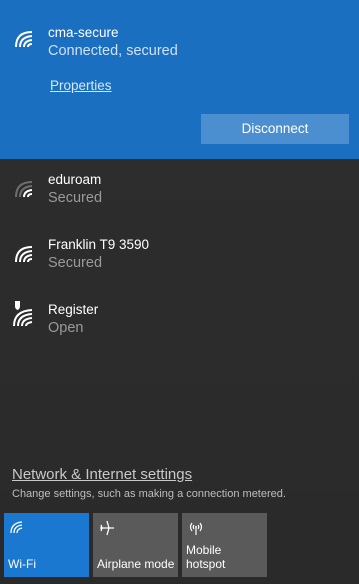  What do you see at coordinates (107, 528) in the screenshot?
I see `airplane-icon` at bounding box center [107, 528].